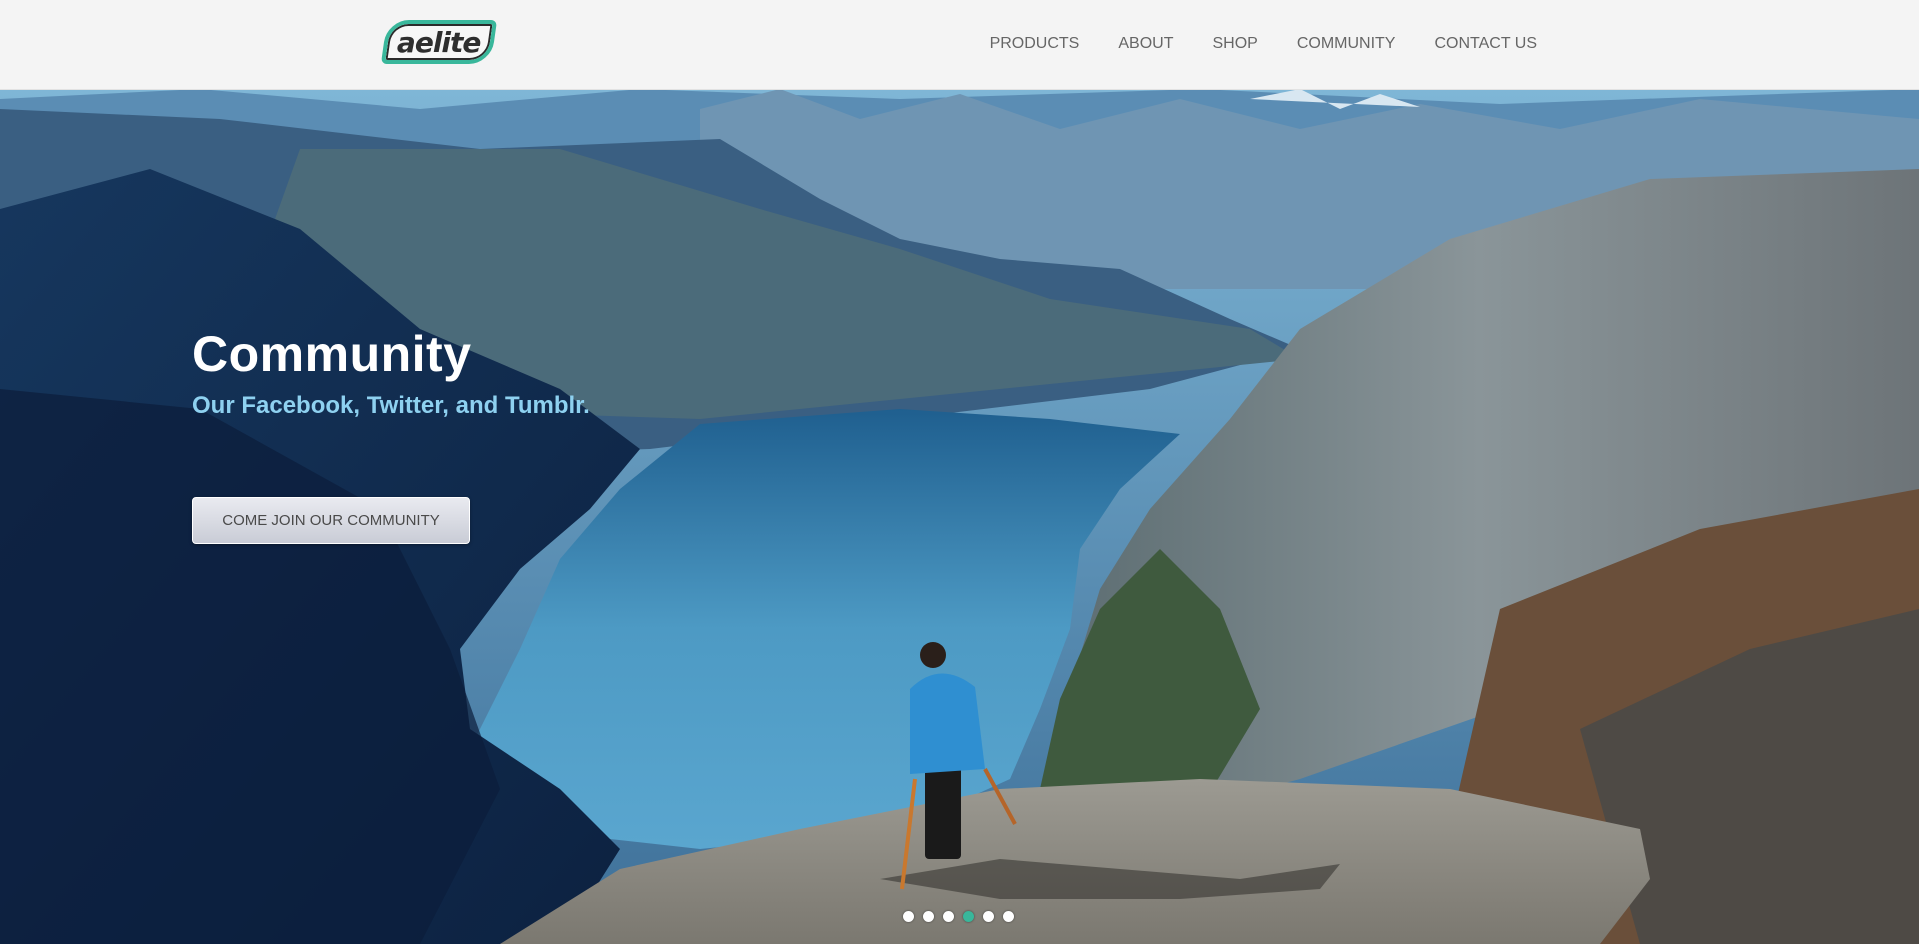  I want to click on join-community-button: COME JOIN OUR COMMUNITY, so click(331, 520).